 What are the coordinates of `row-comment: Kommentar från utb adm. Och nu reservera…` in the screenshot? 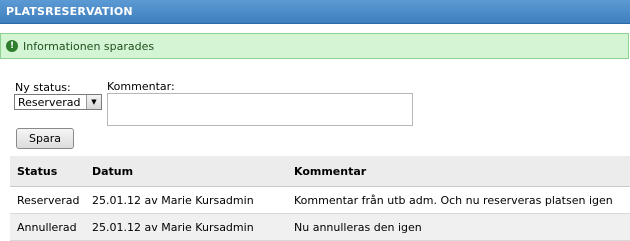 It's located at (458, 200).